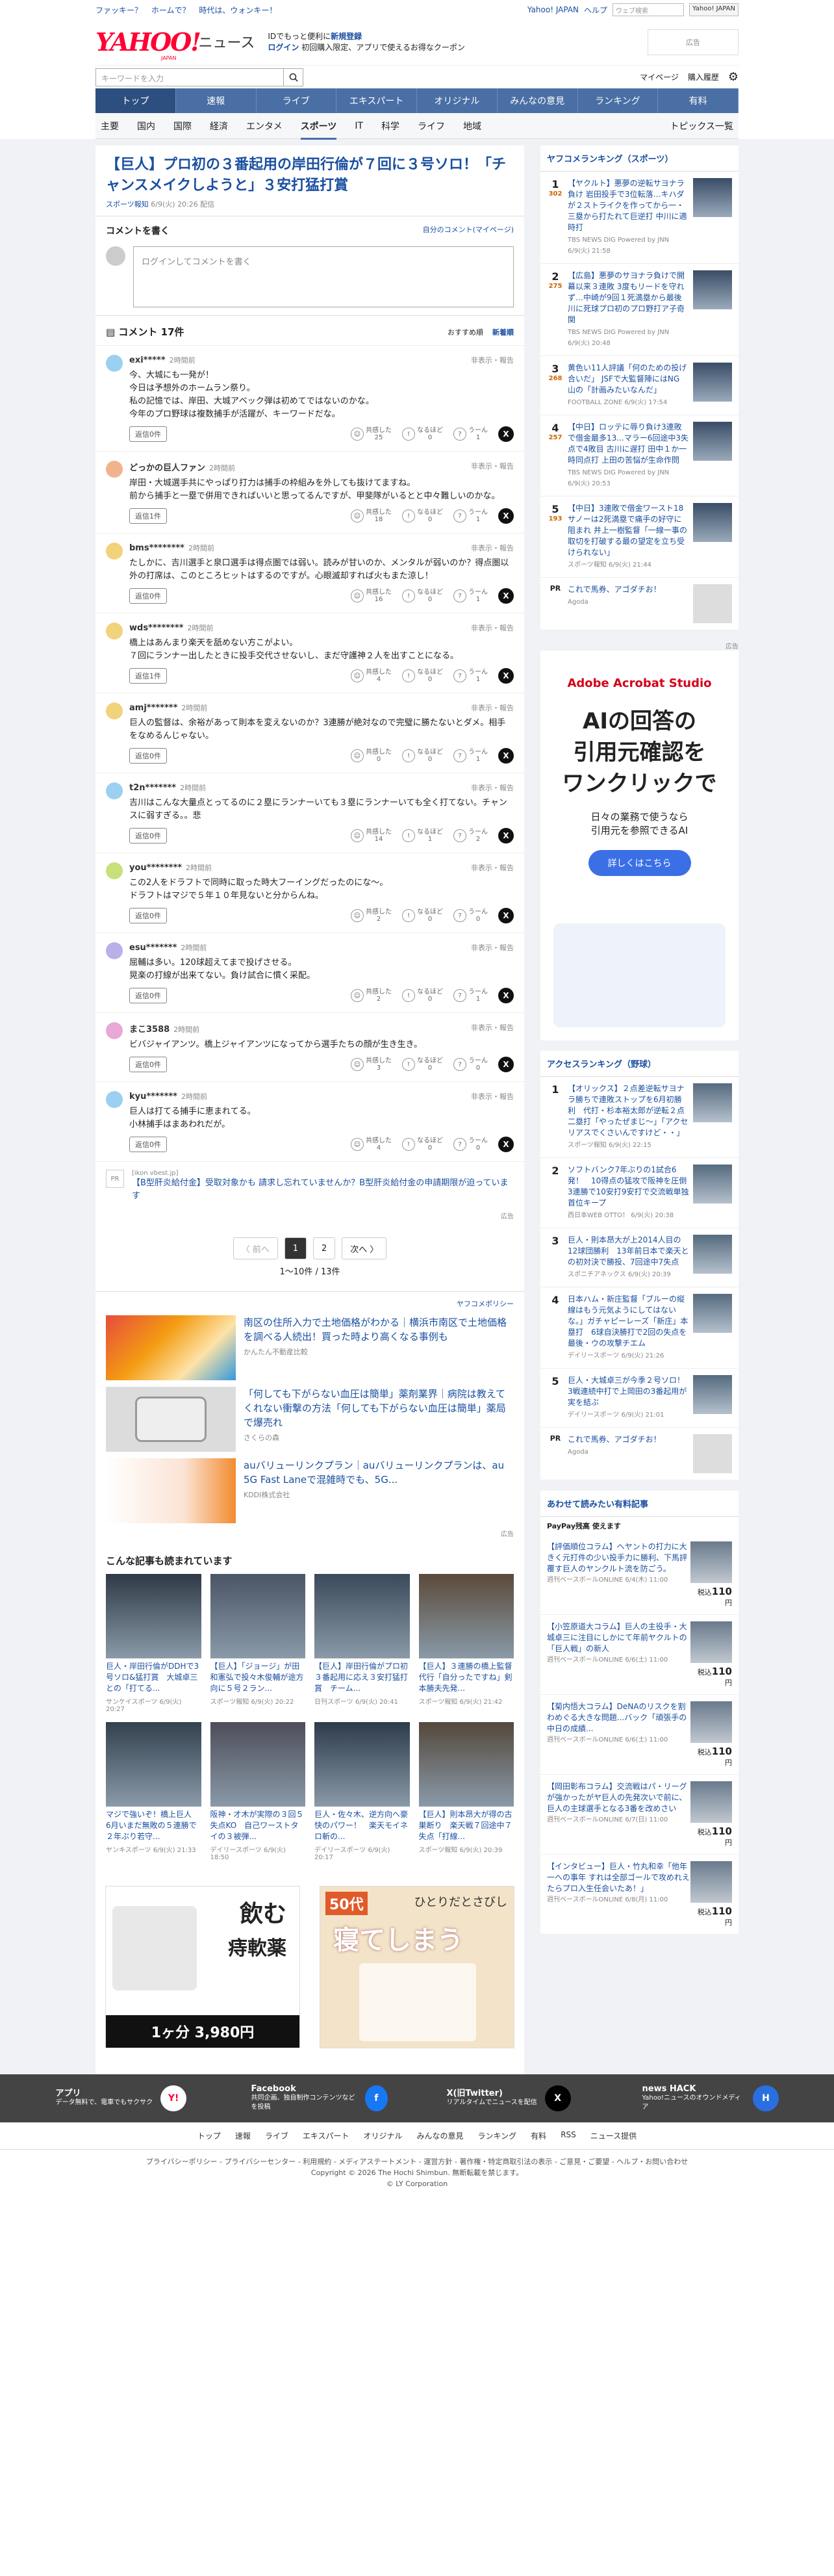 The image size is (834, 2576). I want to click on ad-banner: 飲む 痔軟薬 1ヶ分 3,980円, so click(202, 1967).